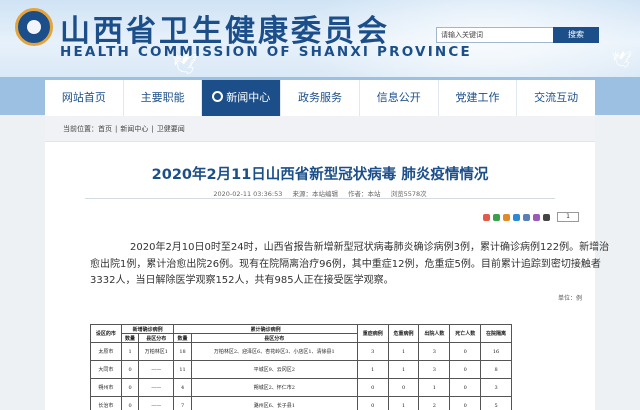 The image size is (640, 410). Describe the element at coordinates (147, 329) in the screenshot. I see `table-header-cell: 新增确诊病例` at that location.